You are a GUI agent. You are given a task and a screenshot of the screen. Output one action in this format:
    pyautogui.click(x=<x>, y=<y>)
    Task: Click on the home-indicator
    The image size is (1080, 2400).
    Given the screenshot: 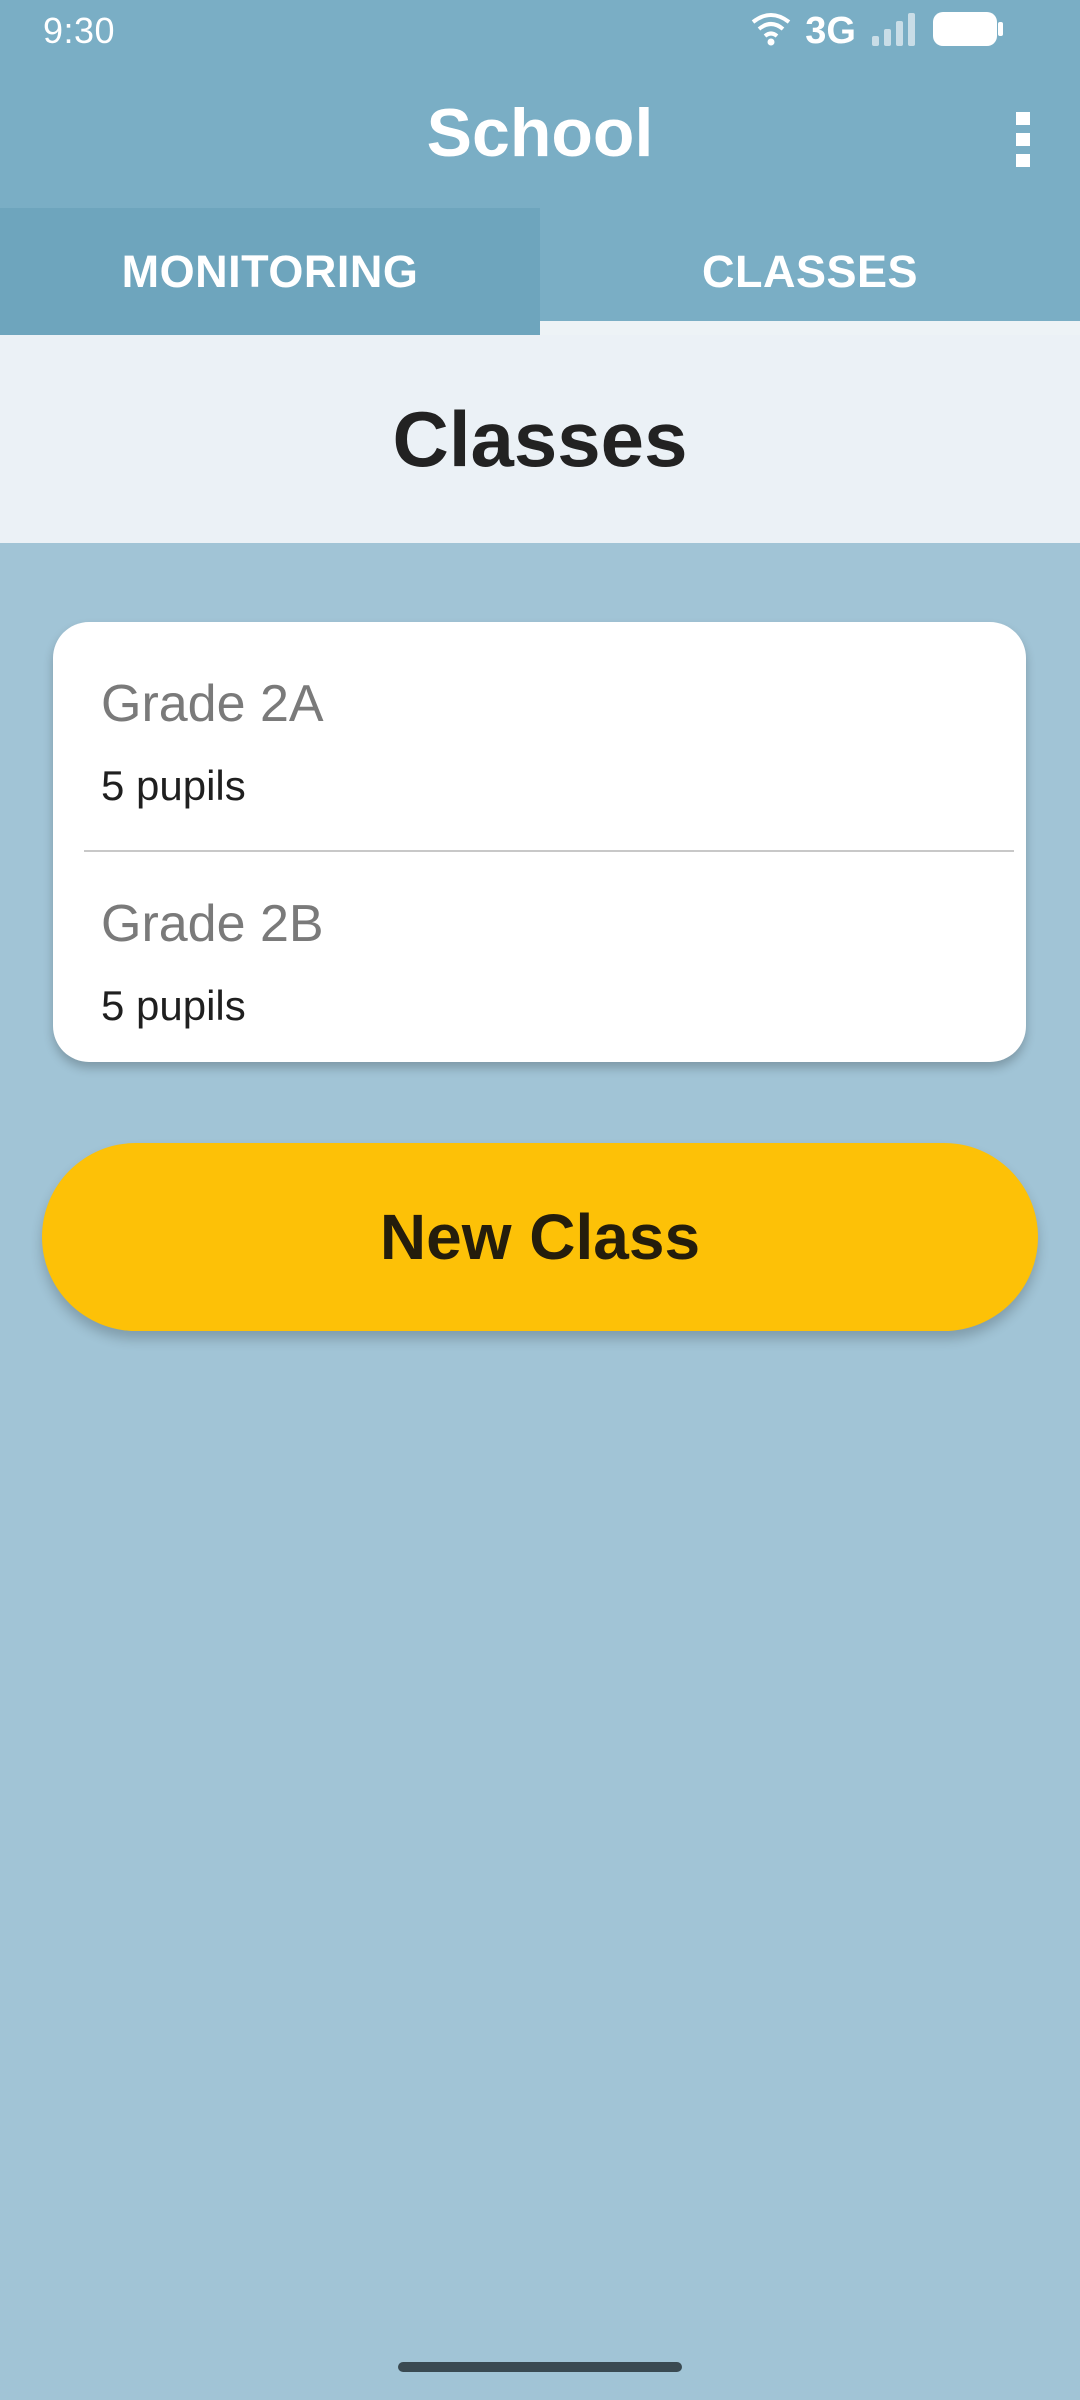 What is the action you would take?
    pyautogui.click(x=540, y=2367)
    